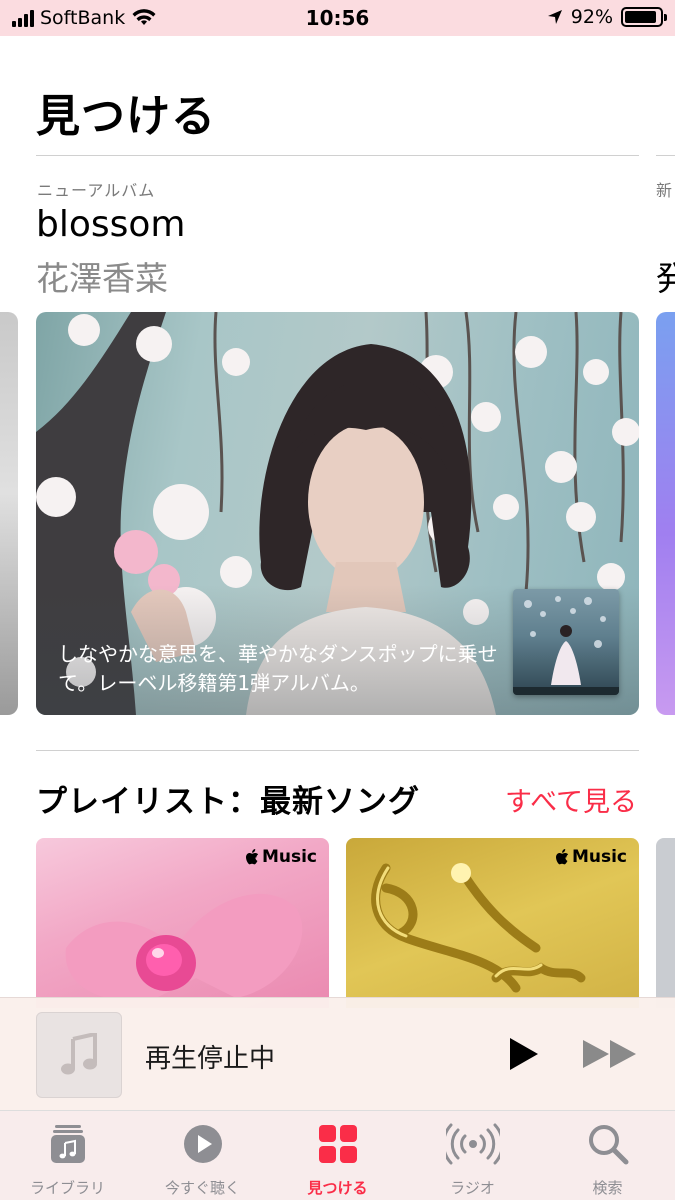 The width and height of the screenshot is (675, 1200). Describe the element at coordinates (68, 1144) in the screenshot. I see `library-icon` at that location.